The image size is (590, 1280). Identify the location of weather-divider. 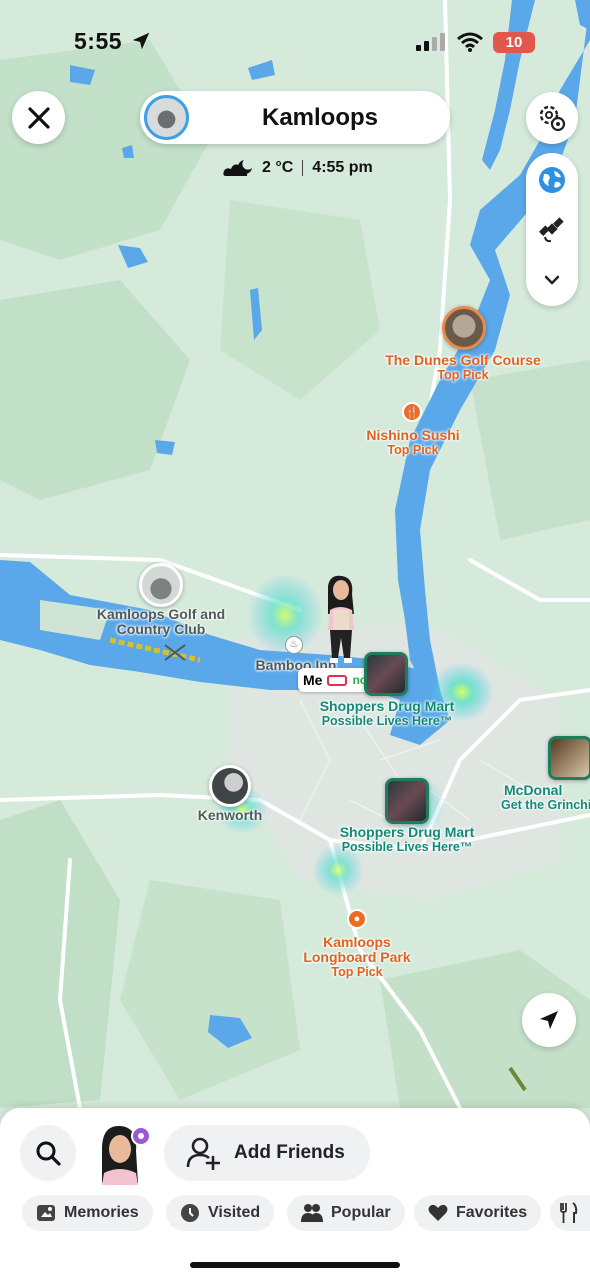
(303, 168).